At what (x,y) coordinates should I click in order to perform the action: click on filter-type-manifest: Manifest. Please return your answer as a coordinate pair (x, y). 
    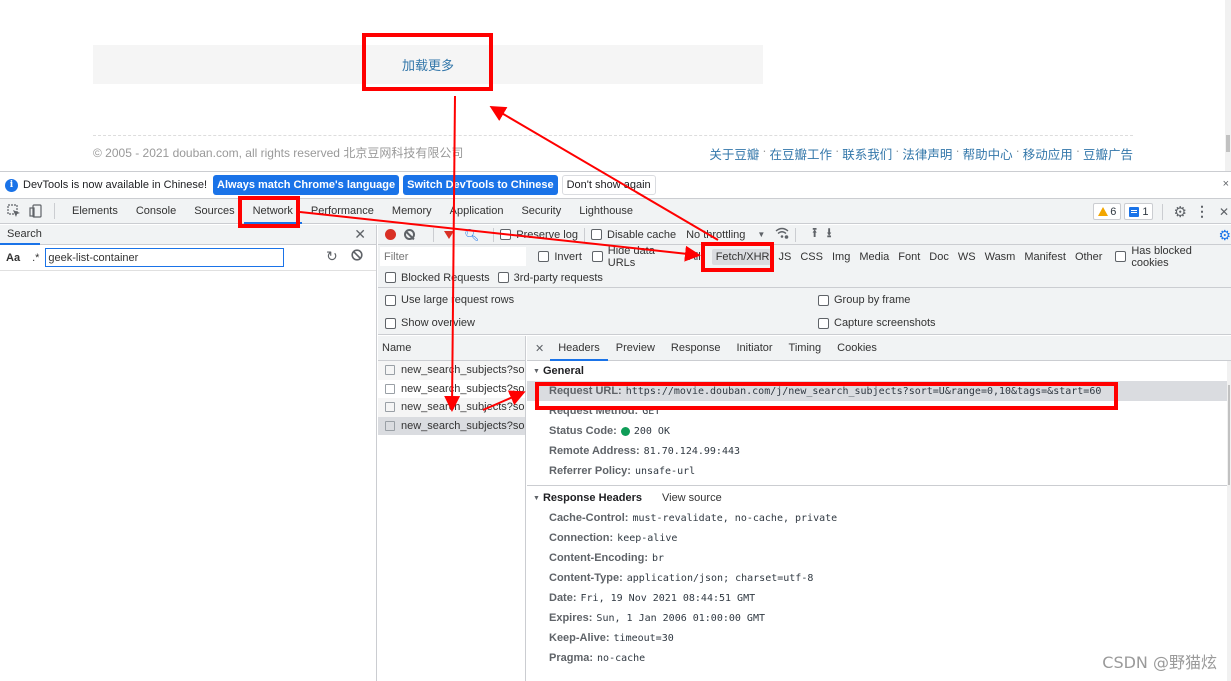
    Looking at the image, I should click on (1045, 257).